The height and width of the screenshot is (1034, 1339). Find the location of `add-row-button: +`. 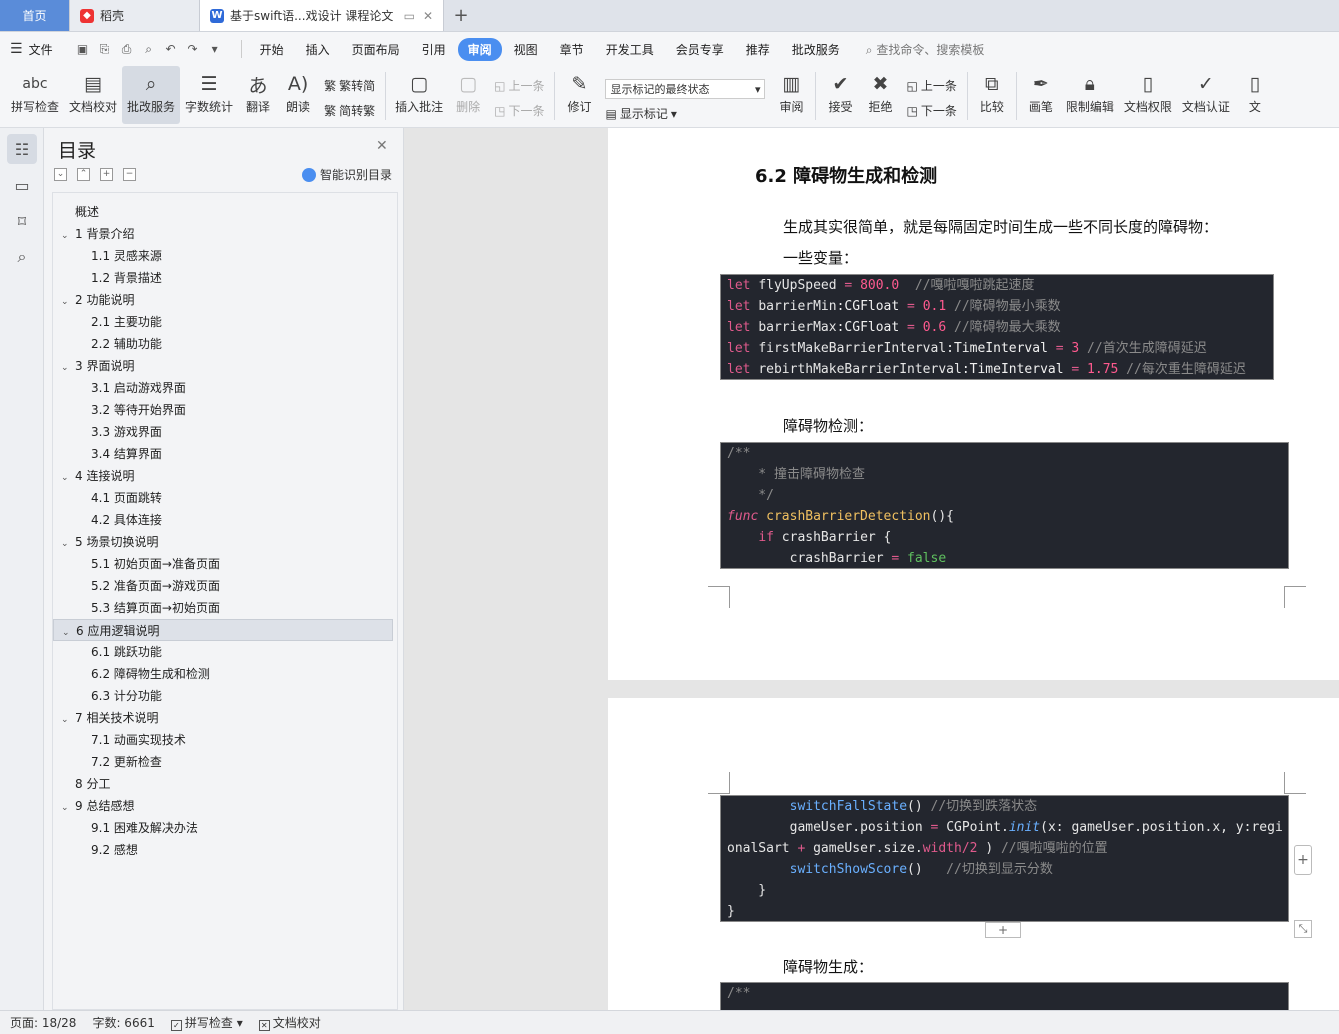

add-row-button: + is located at coordinates (1003, 930).